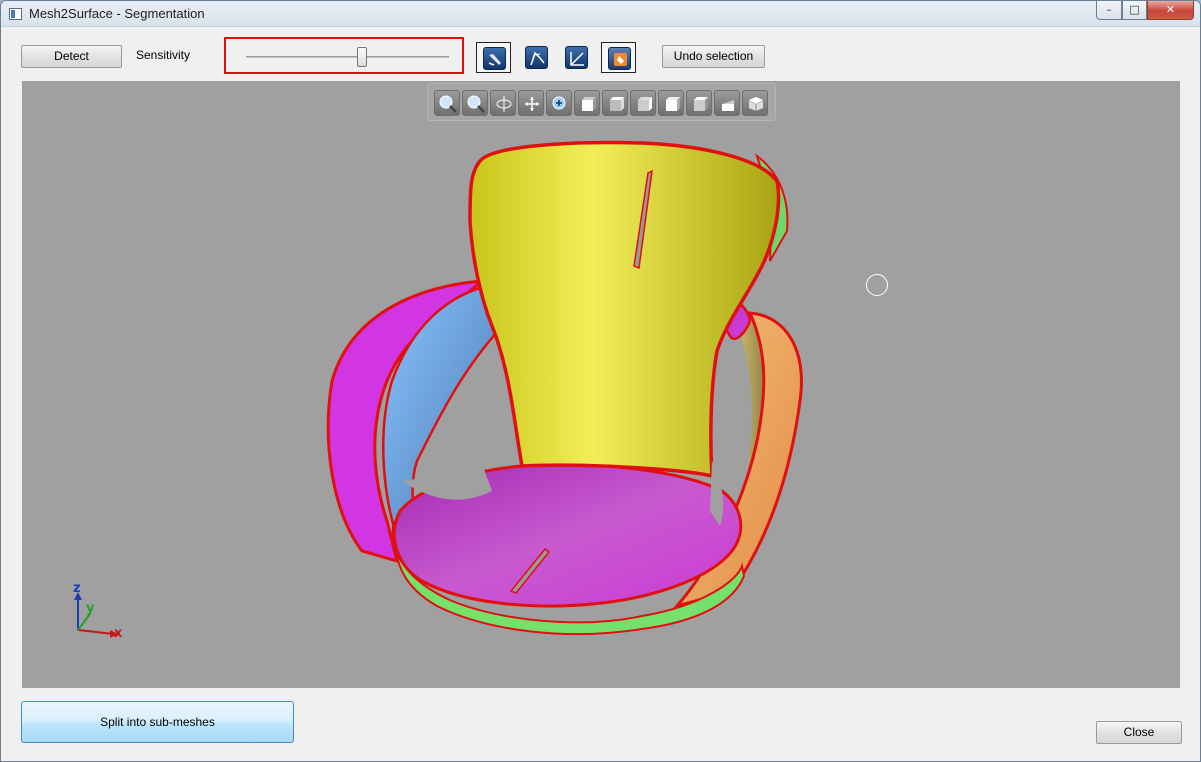 This screenshot has height=762, width=1201. Describe the element at coordinates (1139, 732) in the screenshot. I see `close-button: Close` at that location.